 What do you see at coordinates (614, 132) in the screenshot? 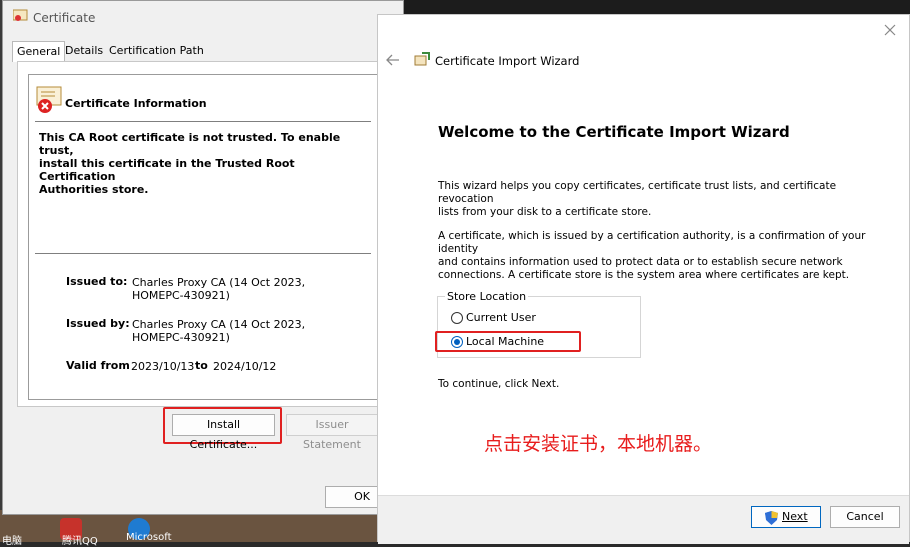
I see `wizard-heading: Welcome to the Certificate Import Wizard` at bounding box center [614, 132].